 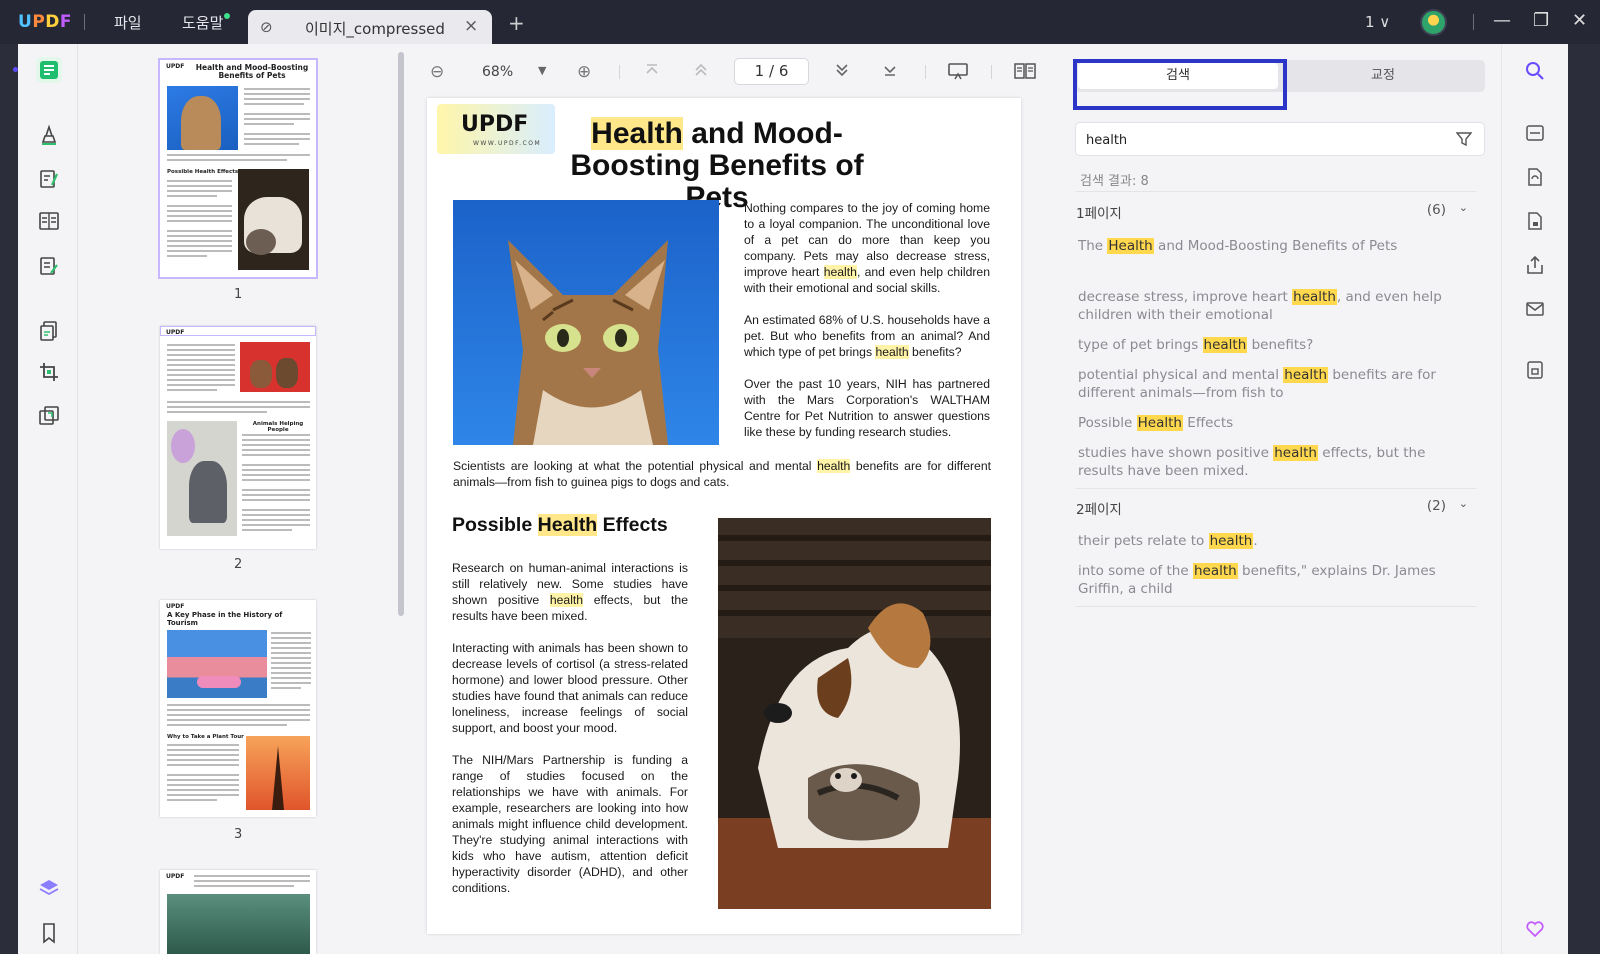 What do you see at coordinates (1377, 22) in the screenshot?
I see `window-count-dropdown: 1 ∨` at bounding box center [1377, 22].